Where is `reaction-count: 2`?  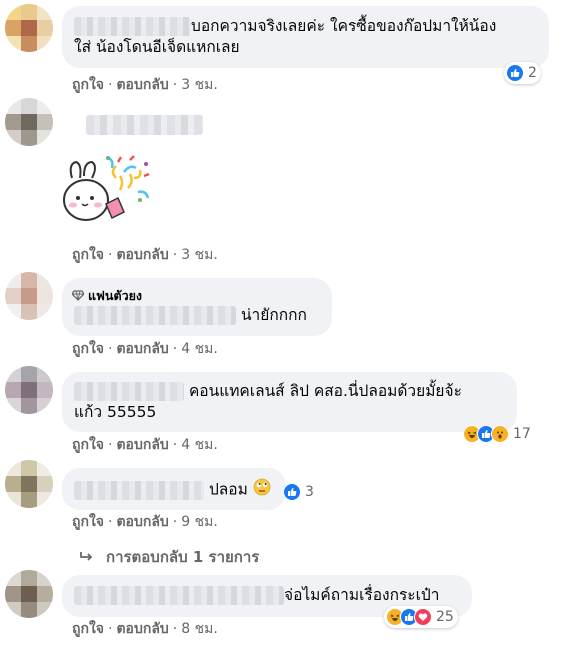
reaction-count: 2 is located at coordinates (532, 73).